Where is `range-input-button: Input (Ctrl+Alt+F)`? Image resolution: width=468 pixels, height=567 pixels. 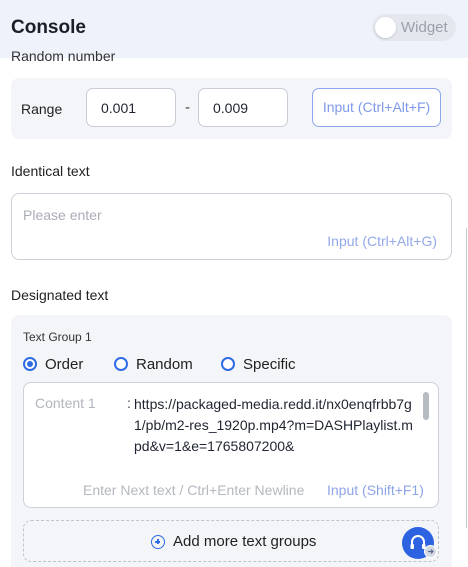
range-input-button: Input (Ctrl+Alt+F) is located at coordinates (376, 107).